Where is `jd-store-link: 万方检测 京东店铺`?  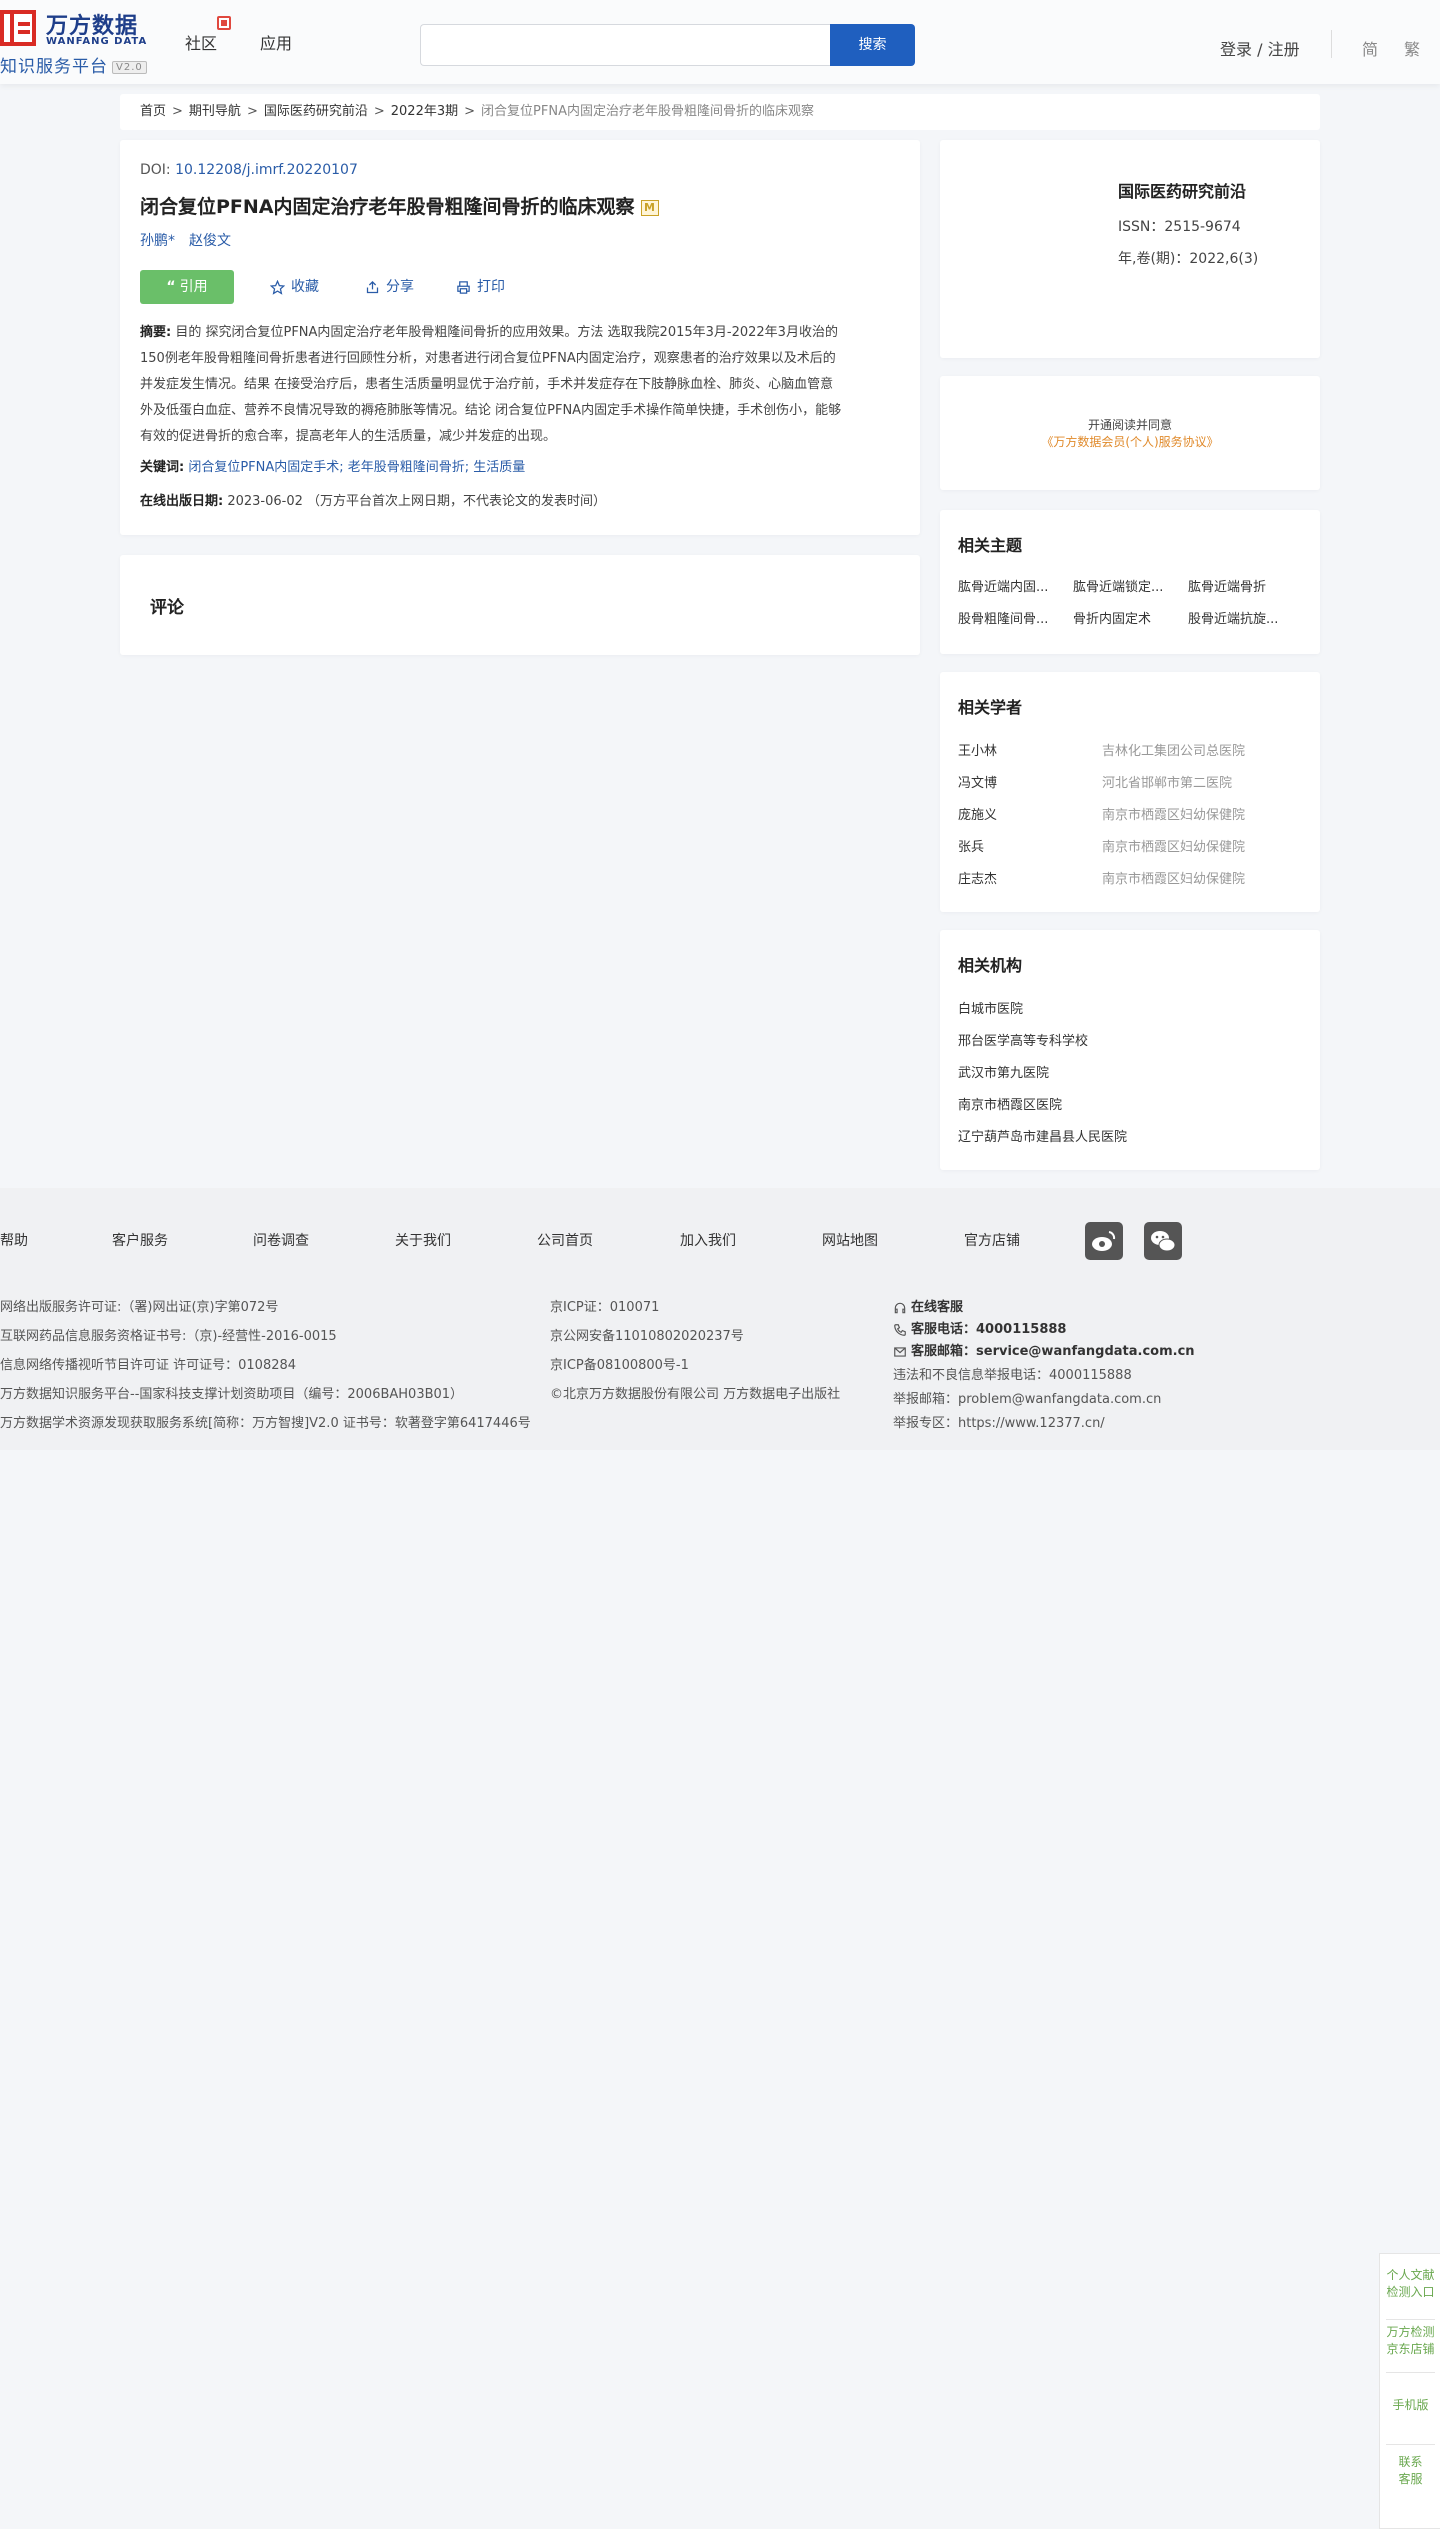 jd-store-link: 万方检测 京东店铺 is located at coordinates (1410, 2341).